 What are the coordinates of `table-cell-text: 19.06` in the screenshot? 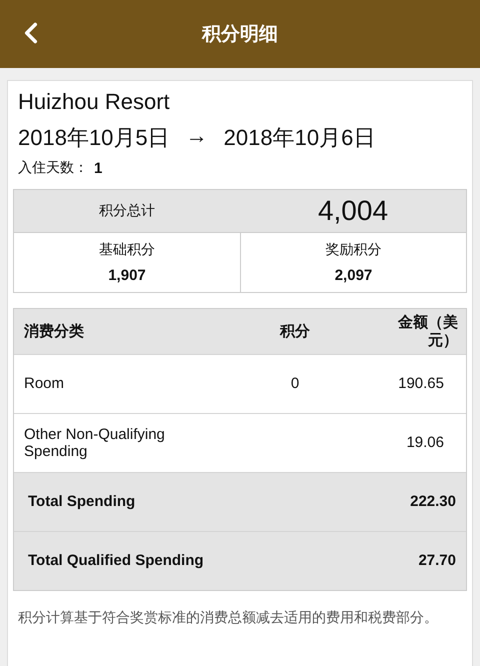 It's located at (425, 443).